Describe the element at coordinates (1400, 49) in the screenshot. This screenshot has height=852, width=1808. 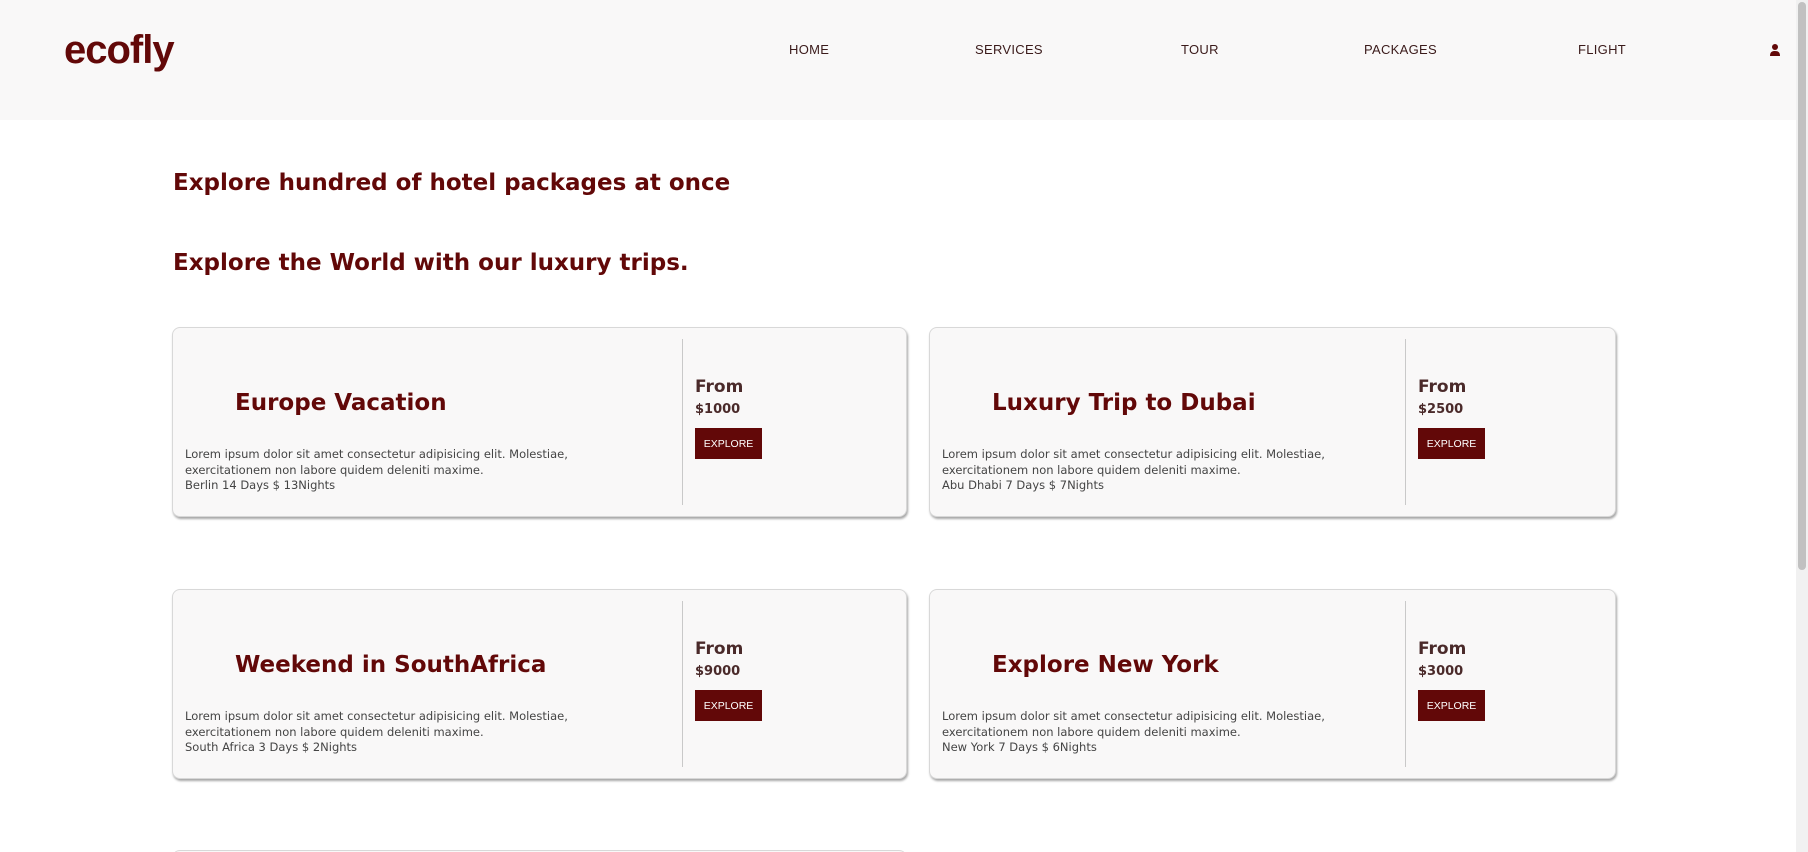
I see `nav-packages: PACKAGES` at that location.